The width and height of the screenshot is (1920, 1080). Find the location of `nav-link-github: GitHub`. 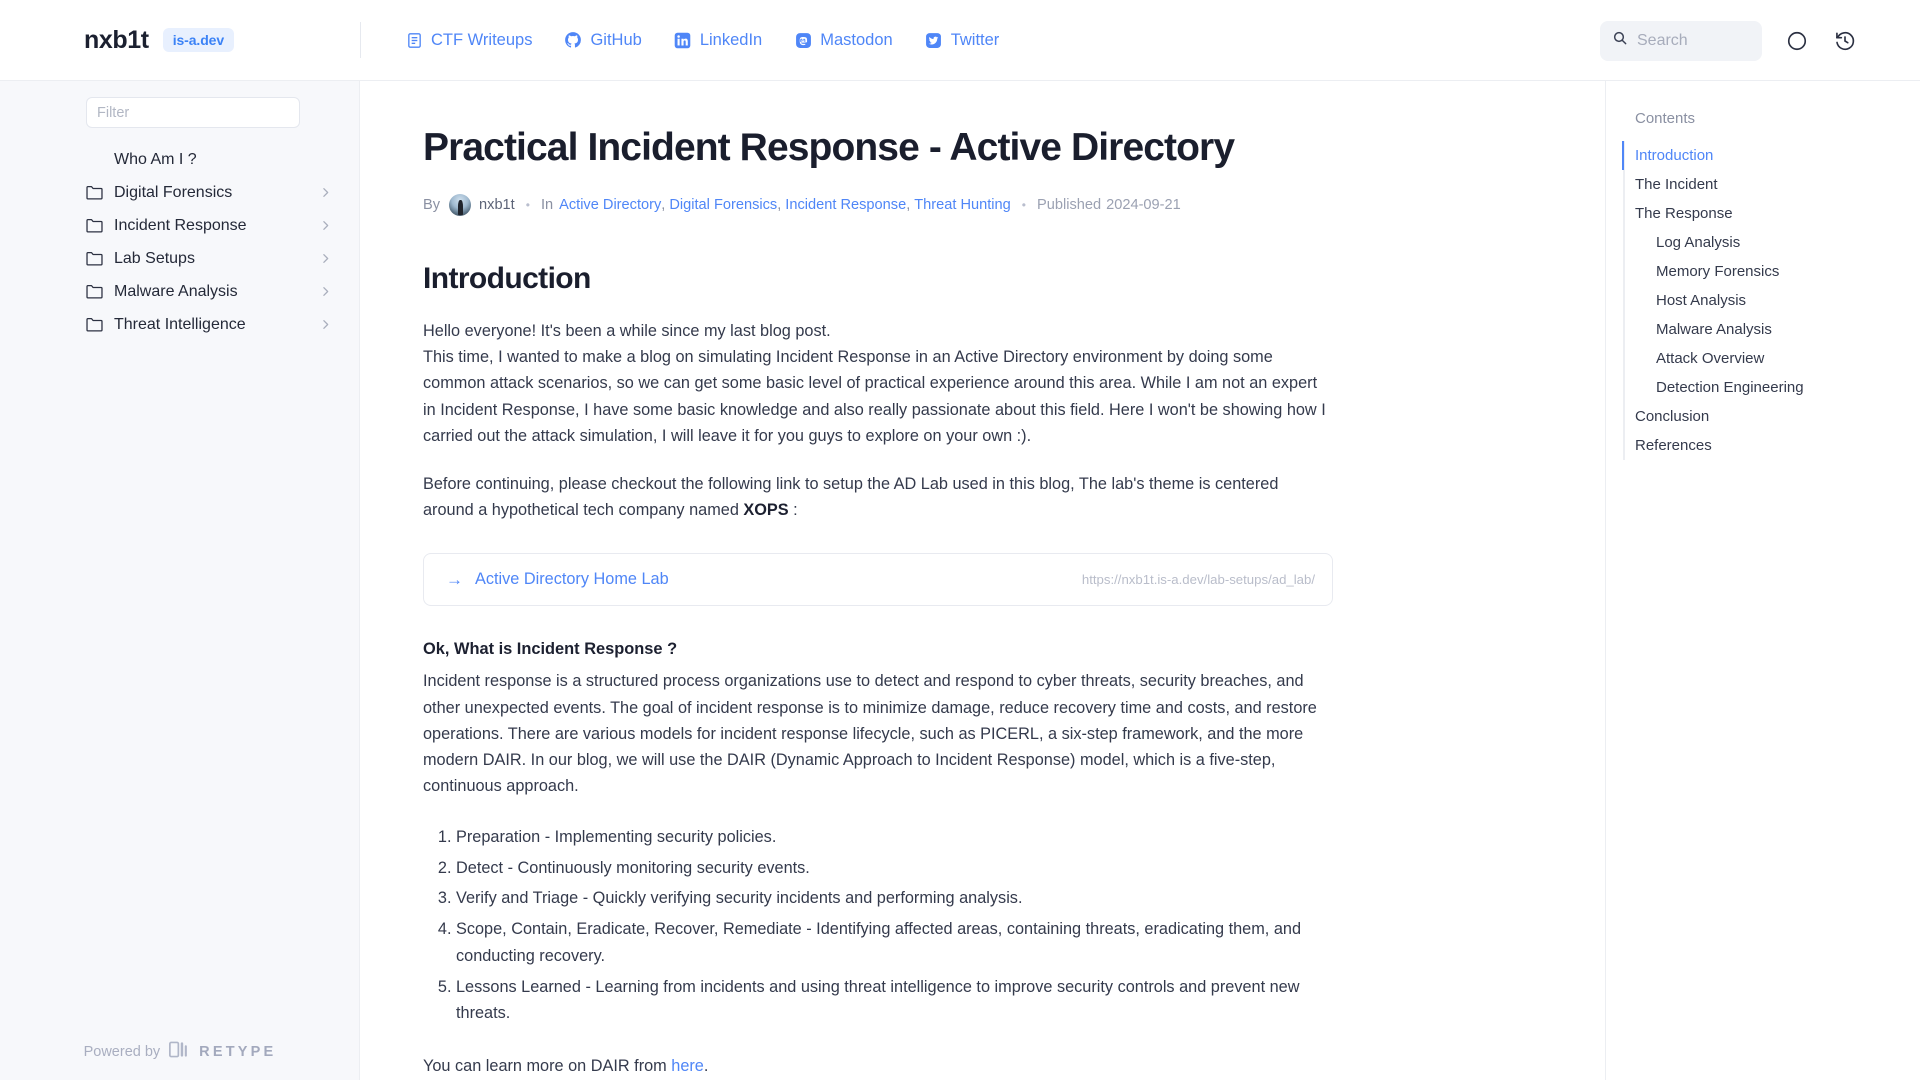

nav-link-github: GitHub is located at coordinates (603, 40).